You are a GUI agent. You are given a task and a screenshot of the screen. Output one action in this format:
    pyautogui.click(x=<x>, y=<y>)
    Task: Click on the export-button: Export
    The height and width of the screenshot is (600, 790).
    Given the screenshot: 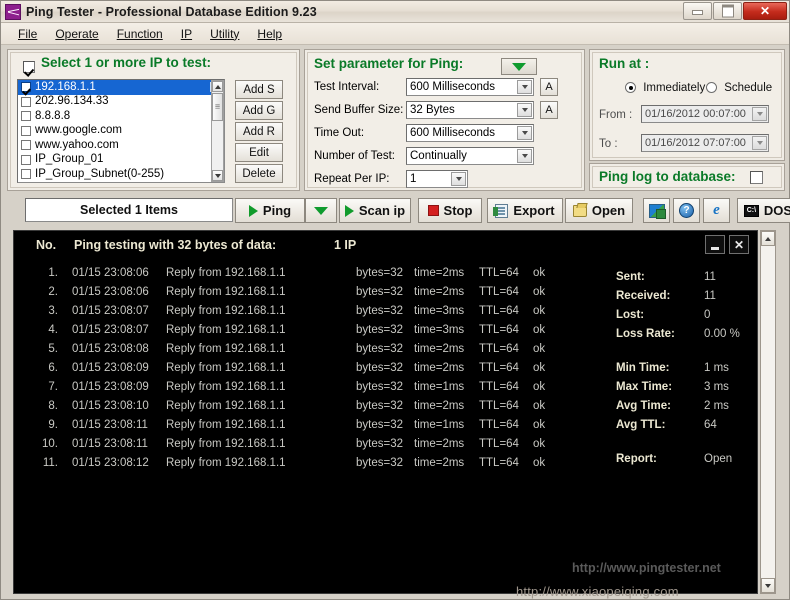 What is the action you would take?
    pyautogui.click(x=525, y=210)
    